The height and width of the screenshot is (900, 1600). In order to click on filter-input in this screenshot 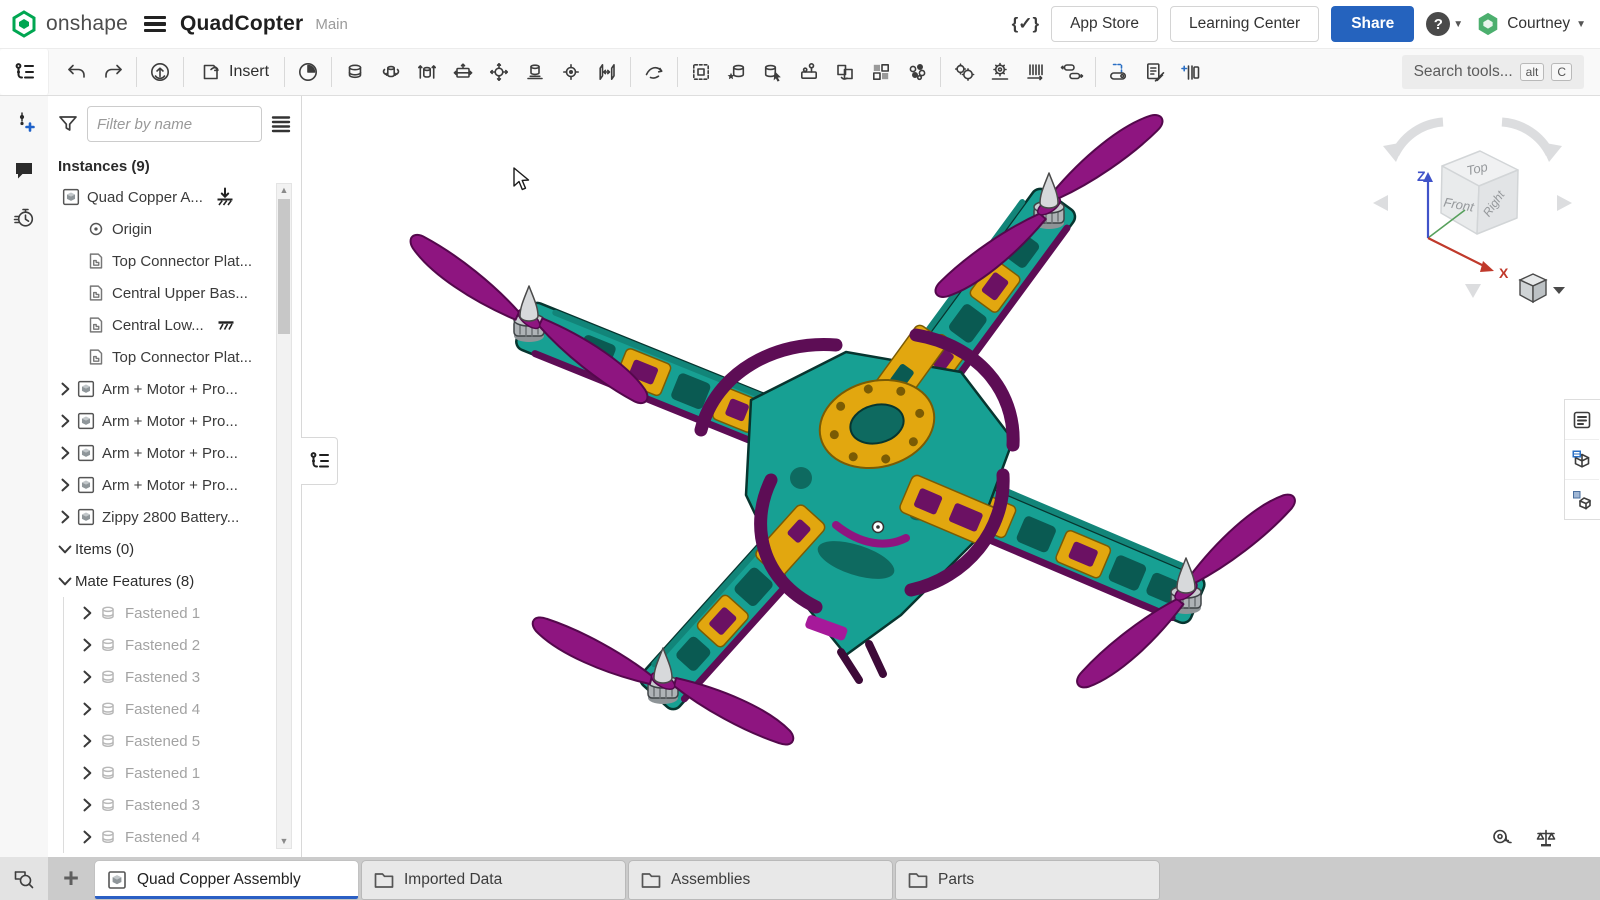, I will do `click(174, 124)`.